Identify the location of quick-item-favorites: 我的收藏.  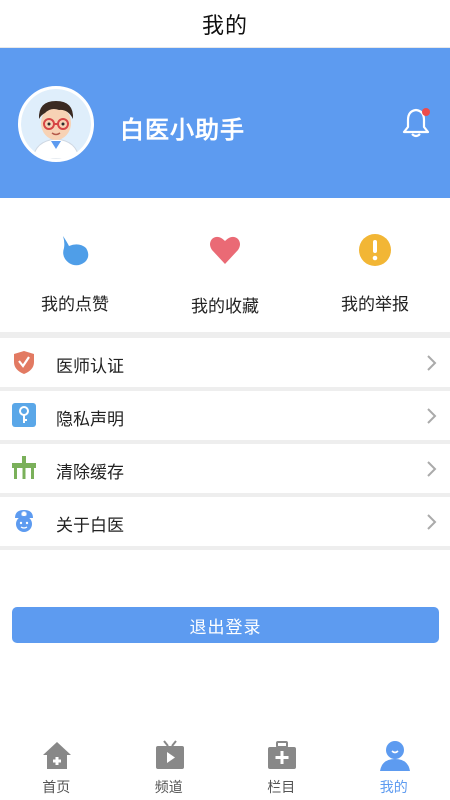
(225, 265).